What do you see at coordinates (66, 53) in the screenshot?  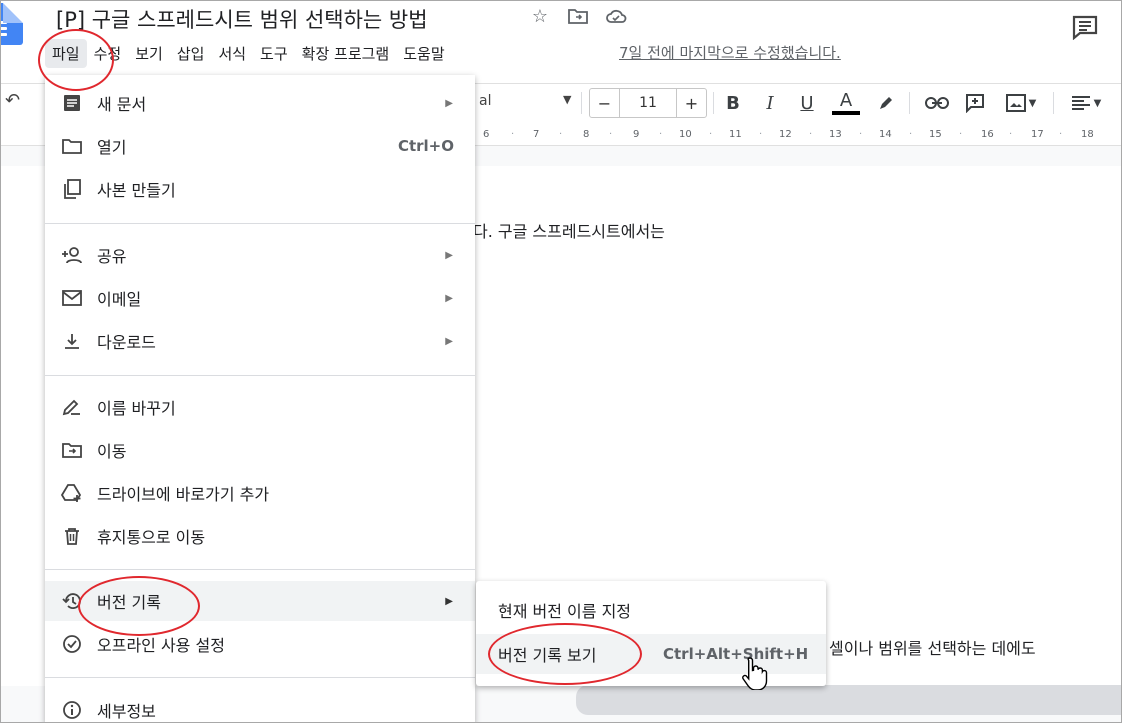 I see `menu-file: 파일` at bounding box center [66, 53].